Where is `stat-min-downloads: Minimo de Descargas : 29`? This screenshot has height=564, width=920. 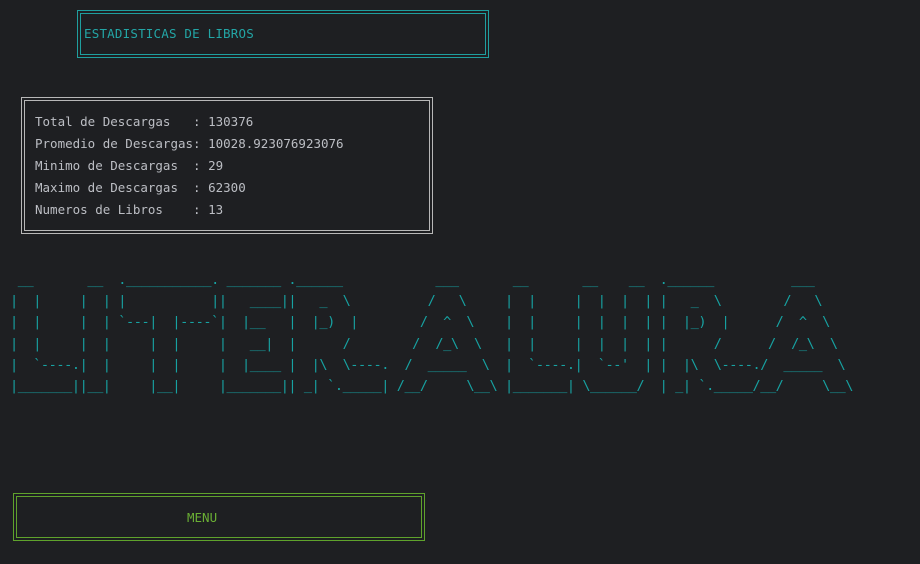 stat-min-downloads: Minimo de Descargas : 29 is located at coordinates (129, 165).